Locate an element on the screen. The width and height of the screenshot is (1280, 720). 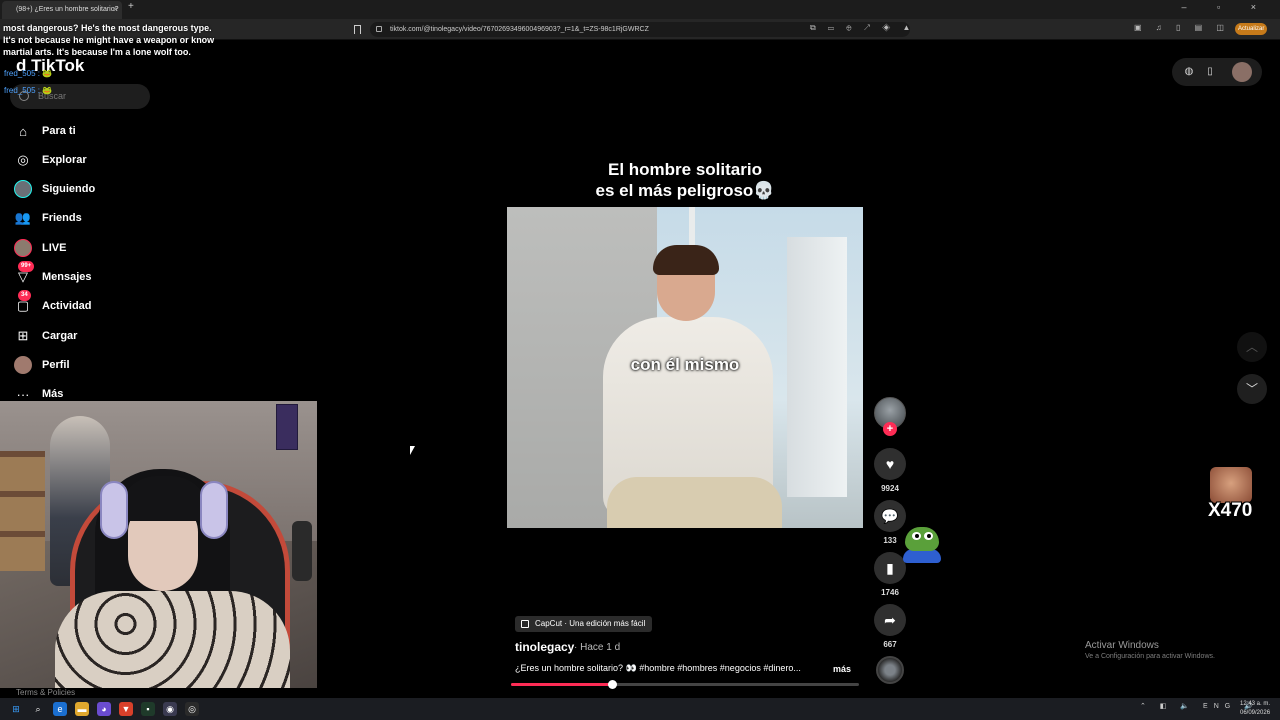
top-right-controls: ◍ ▯ is located at coordinates (1217, 72).